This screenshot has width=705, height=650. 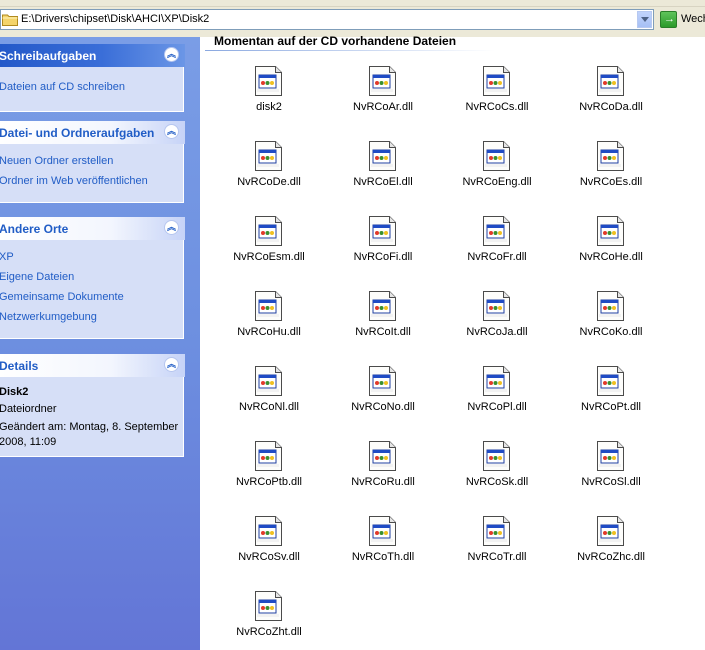 What do you see at coordinates (269, 332) in the screenshot?
I see `file-label: NvRCoHu.dll` at bounding box center [269, 332].